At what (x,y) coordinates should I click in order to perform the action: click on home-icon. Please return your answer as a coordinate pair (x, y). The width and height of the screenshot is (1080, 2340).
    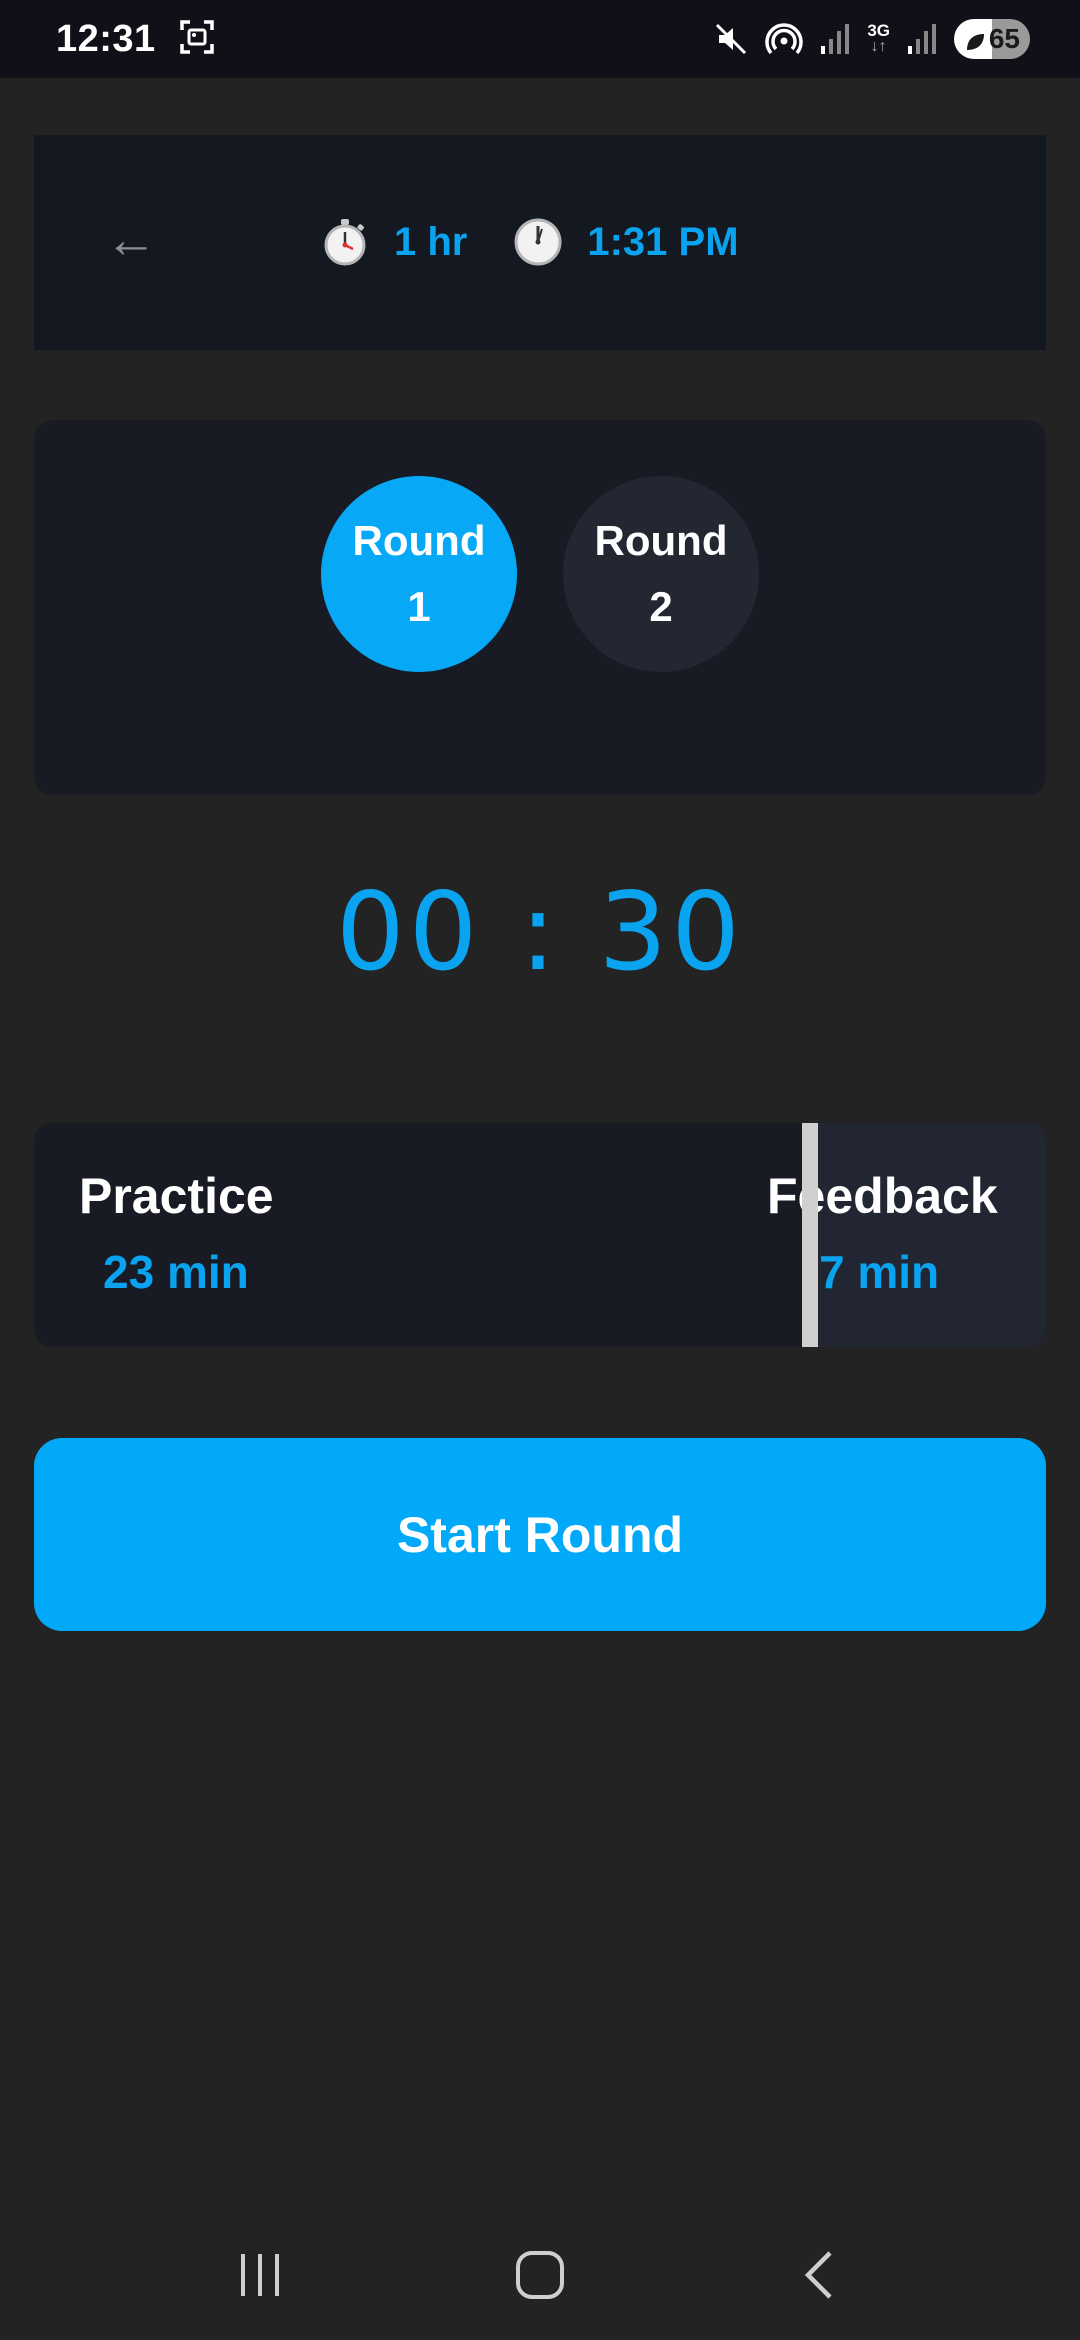
    Looking at the image, I should click on (540, 2275).